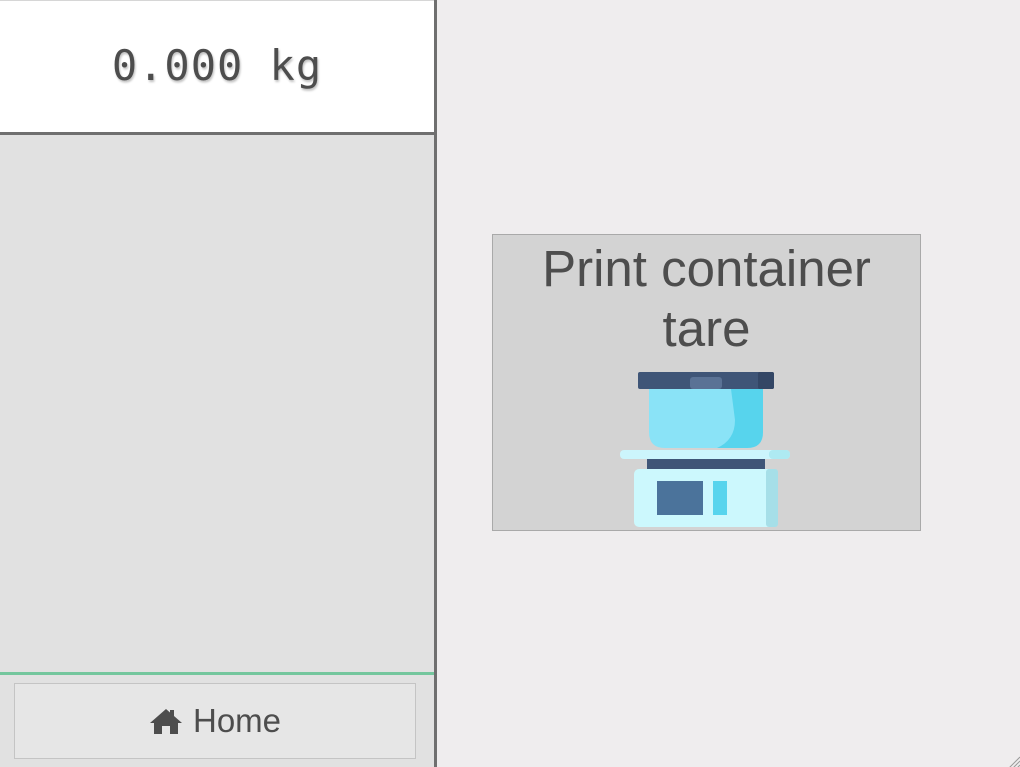  What do you see at coordinates (166, 721) in the screenshot?
I see `home-icon` at bounding box center [166, 721].